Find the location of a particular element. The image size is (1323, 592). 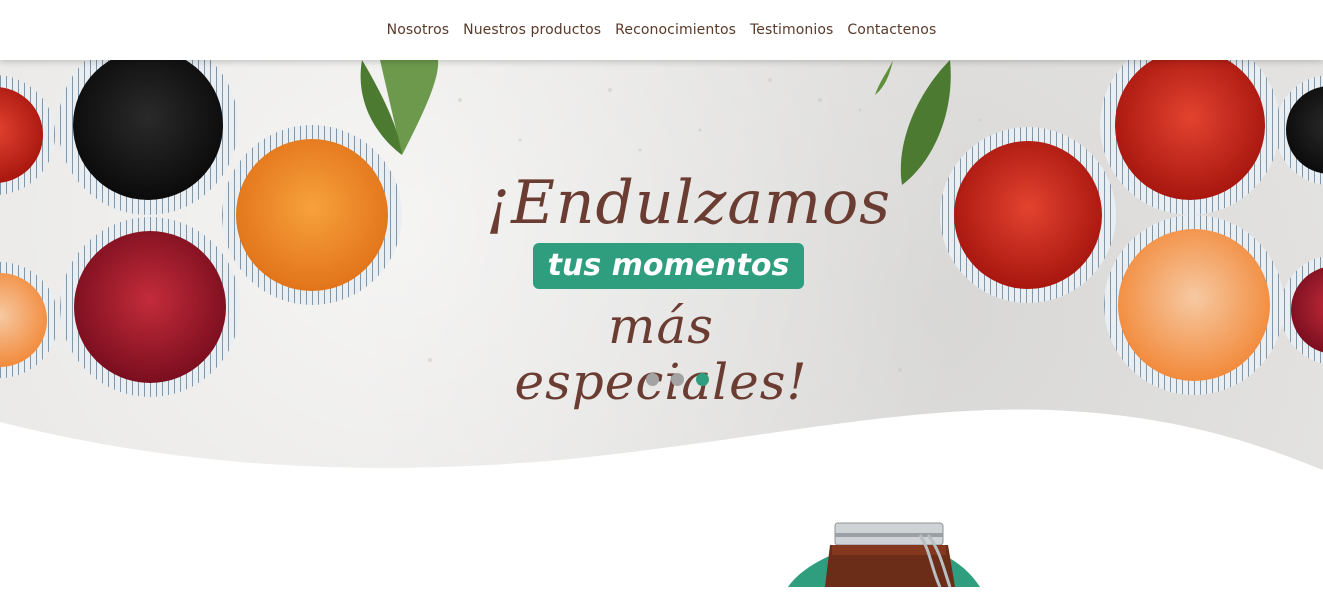

nav-link-reconocimientos: Reconocimientos is located at coordinates (675, 30).